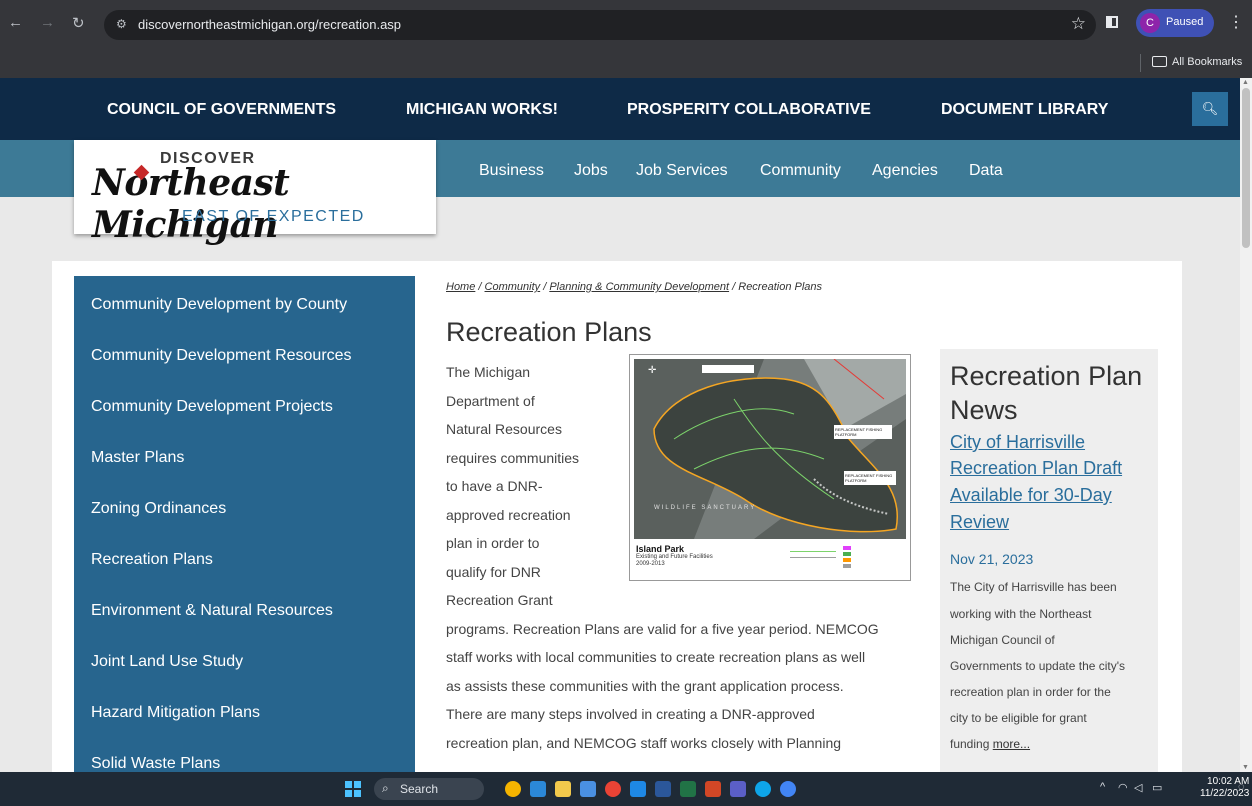  Describe the element at coordinates (1078, 24) in the screenshot. I see `bookmark-star-icon: ☆` at that location.